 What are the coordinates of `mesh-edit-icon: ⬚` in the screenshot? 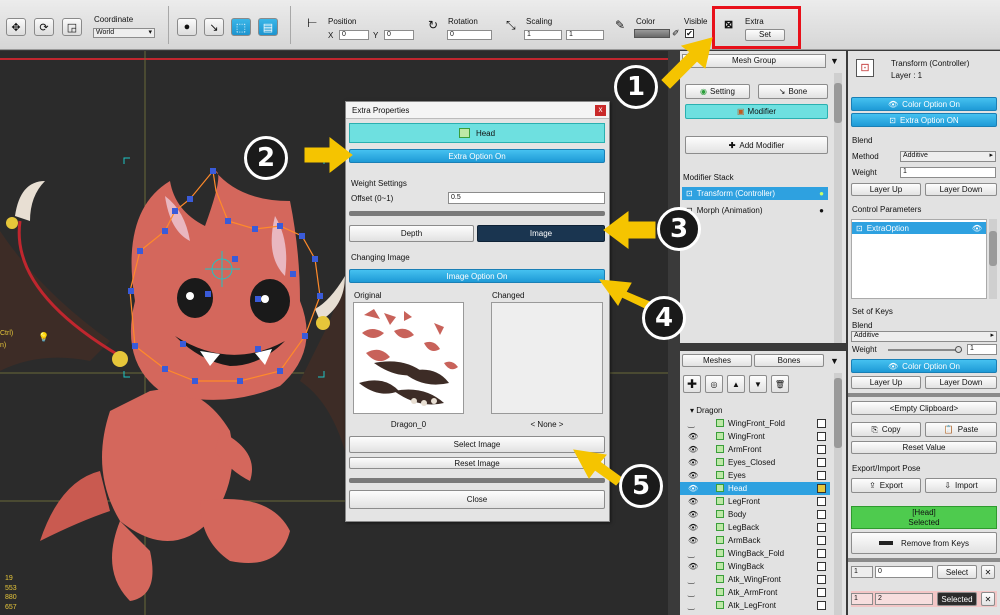 It's located at (241, 27).